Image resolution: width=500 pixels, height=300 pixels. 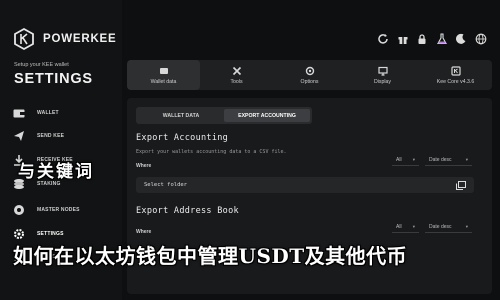 I want to click on export-address-book-filter-select: All ▾, so click(x=405, y=227).